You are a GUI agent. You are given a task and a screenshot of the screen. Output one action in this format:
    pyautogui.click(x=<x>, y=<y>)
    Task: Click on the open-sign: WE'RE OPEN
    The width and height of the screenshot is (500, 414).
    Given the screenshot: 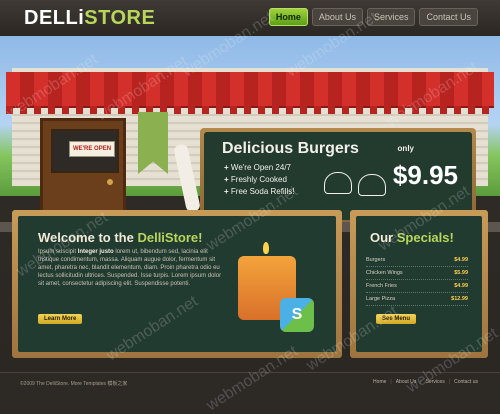 What is the action you would take?
    pyautogui.click(x=92, y=149)
    